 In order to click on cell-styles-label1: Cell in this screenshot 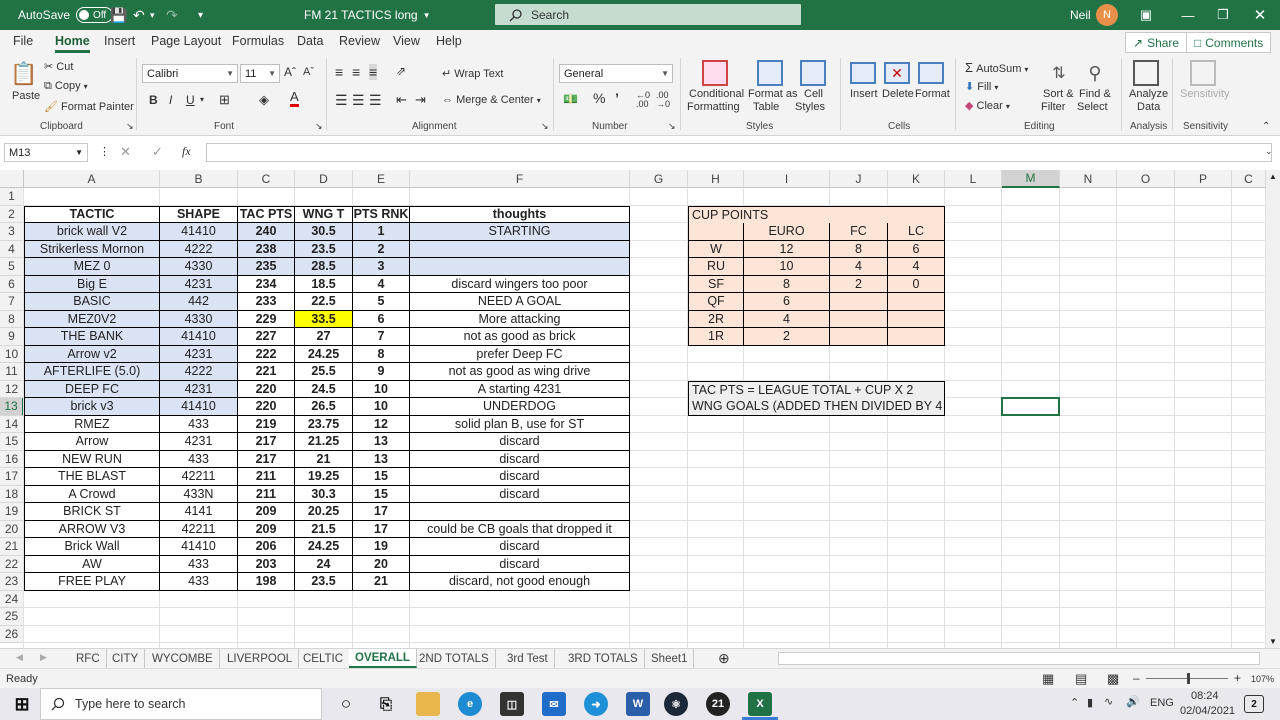, I will do `click(813, 94)`.